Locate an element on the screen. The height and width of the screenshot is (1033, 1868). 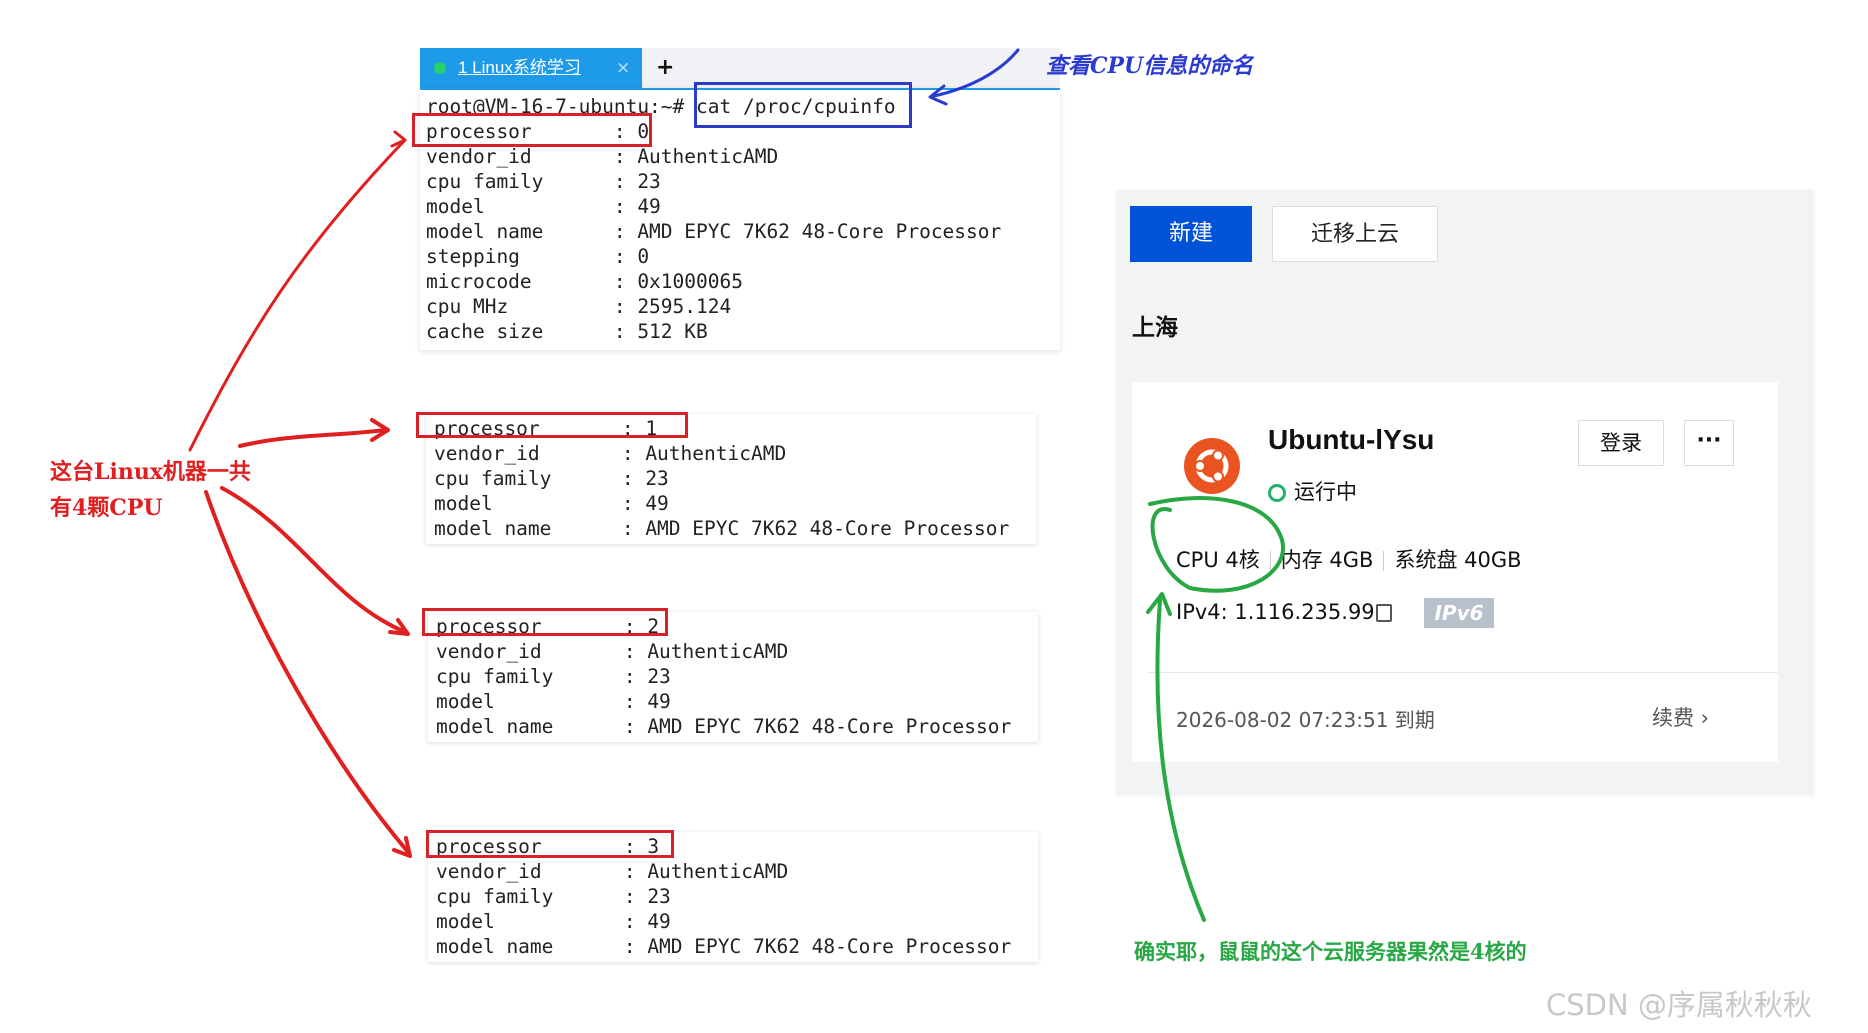
arrow-to-command is located at coordinates (976, 73).